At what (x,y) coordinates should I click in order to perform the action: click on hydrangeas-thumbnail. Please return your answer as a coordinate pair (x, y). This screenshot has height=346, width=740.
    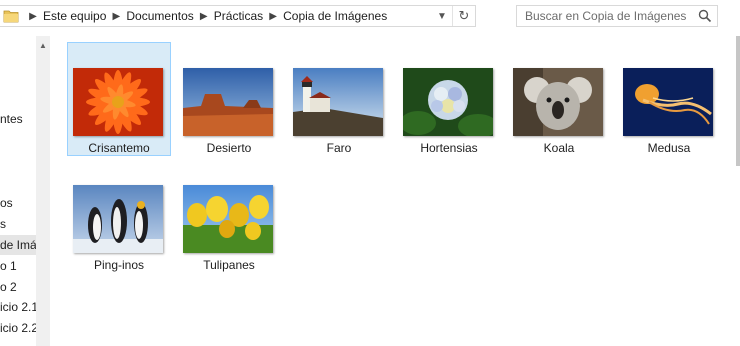
    Looking at the image, I should click on (448, 102).